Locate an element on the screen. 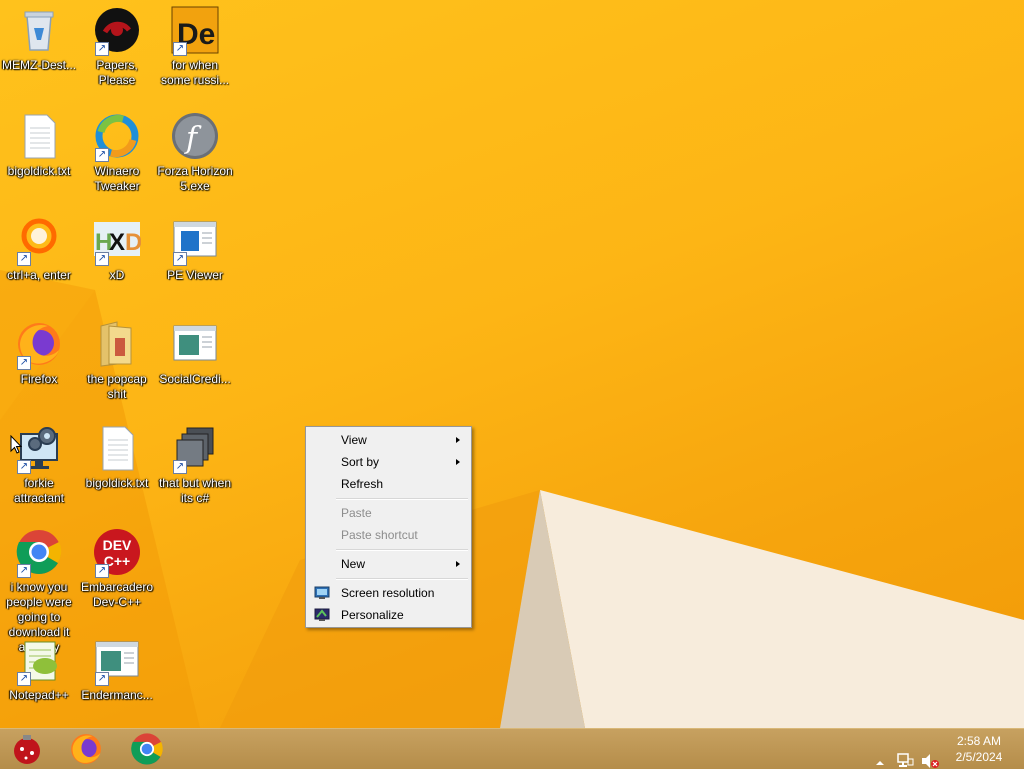 This screenshot has width=1024, height=783. folder-icon is located at coordinates (117, 344).